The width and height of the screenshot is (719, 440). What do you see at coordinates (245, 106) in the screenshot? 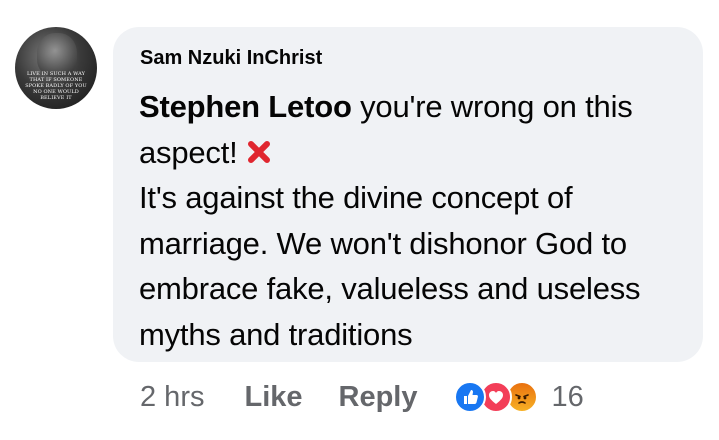
I see `mention-link: Stephen Letoo` at bounding box center [245, 106].